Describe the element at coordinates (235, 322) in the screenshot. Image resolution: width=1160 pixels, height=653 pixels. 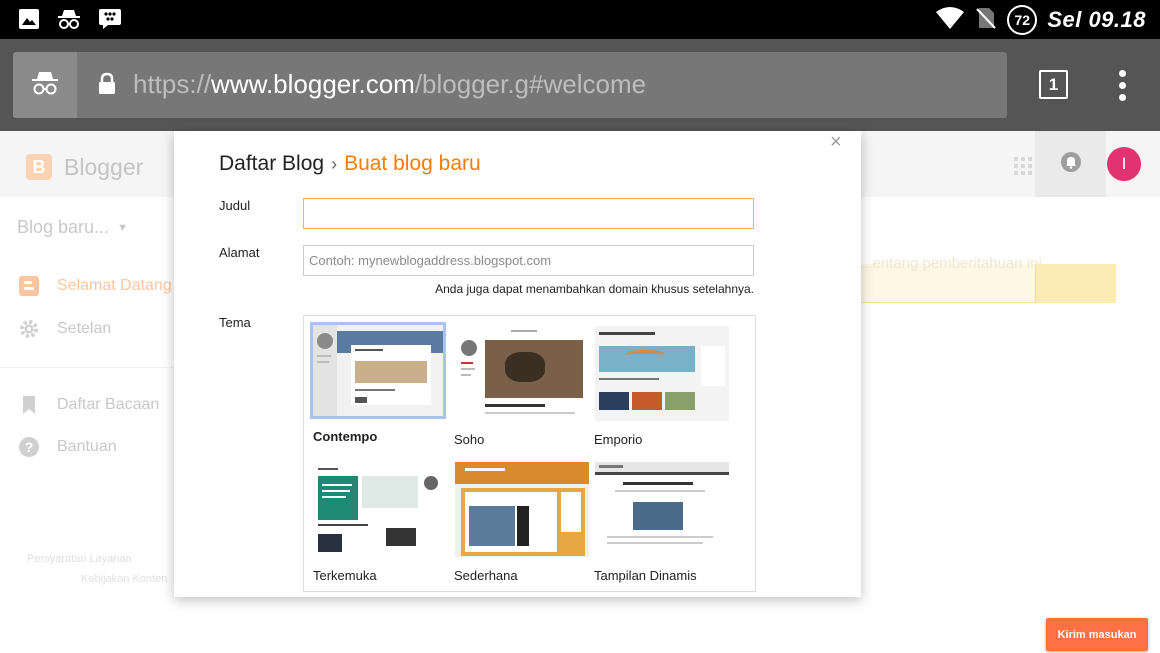
I see `theme-label: Tema` at that location.